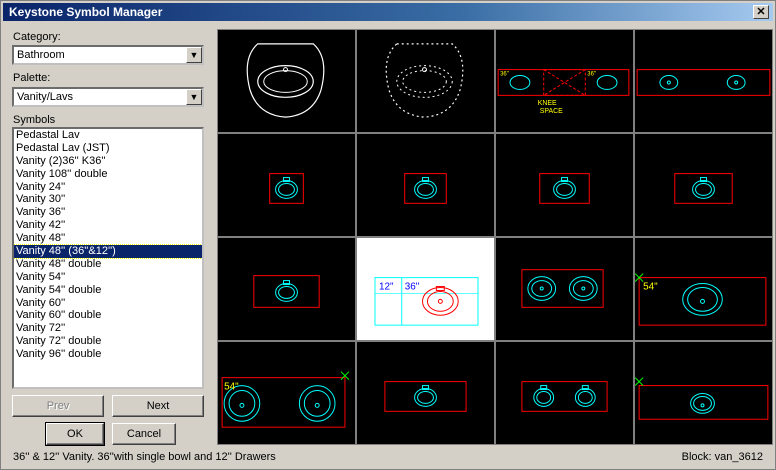 The height and width of the screenshot is (470, 776). I want to click on pedestal-lav-dashed-icon, so click(424, 80).